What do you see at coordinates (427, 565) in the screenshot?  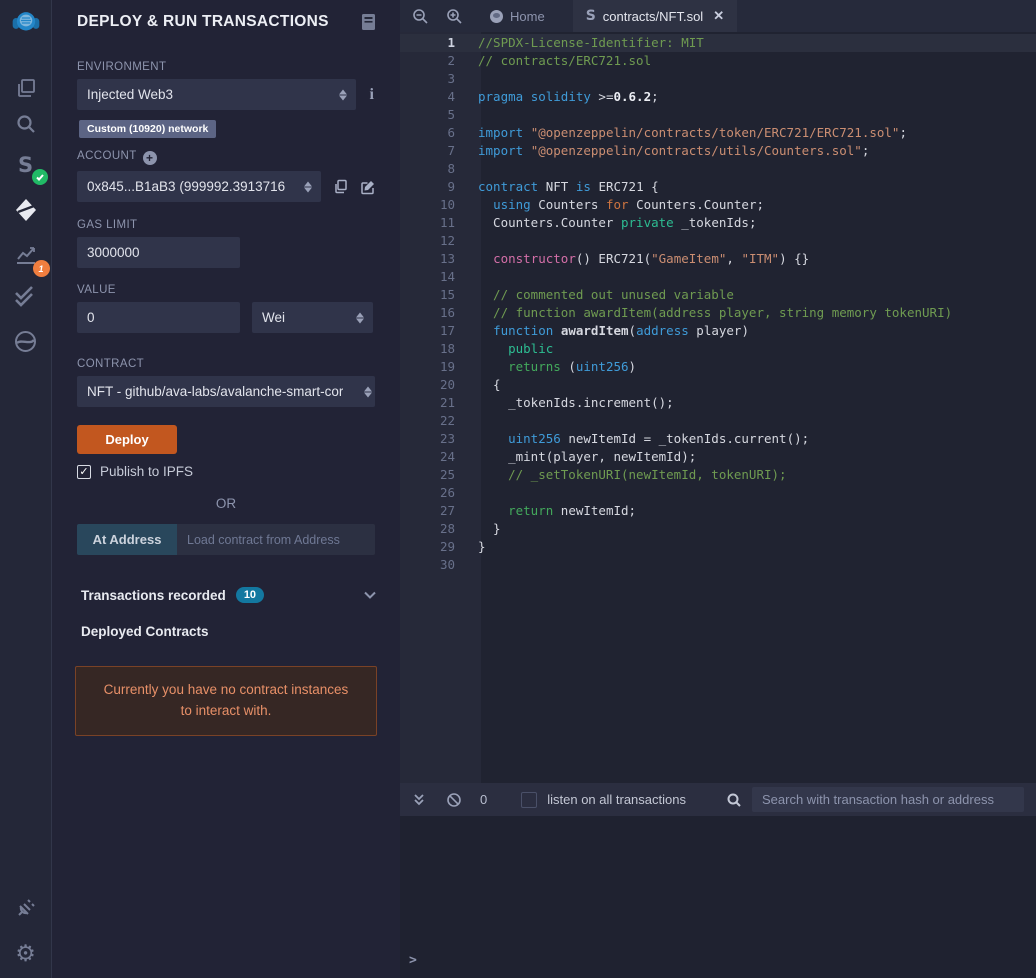 I see `line-number: 30` at bounding box center [427, 565].